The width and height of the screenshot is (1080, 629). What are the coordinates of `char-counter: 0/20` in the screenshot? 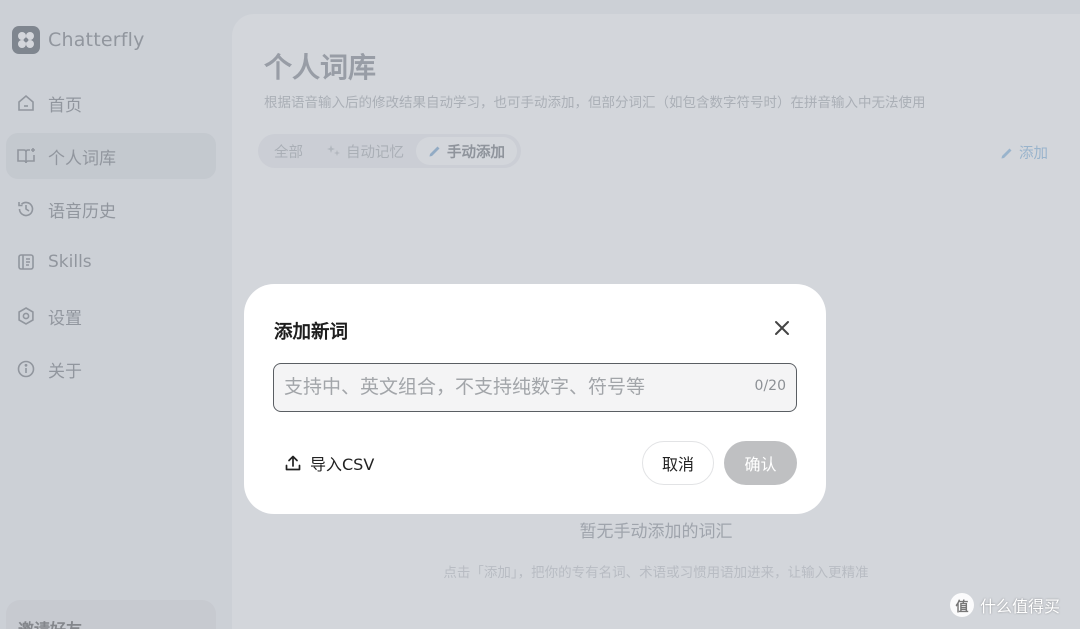 It's located at (770, 386).